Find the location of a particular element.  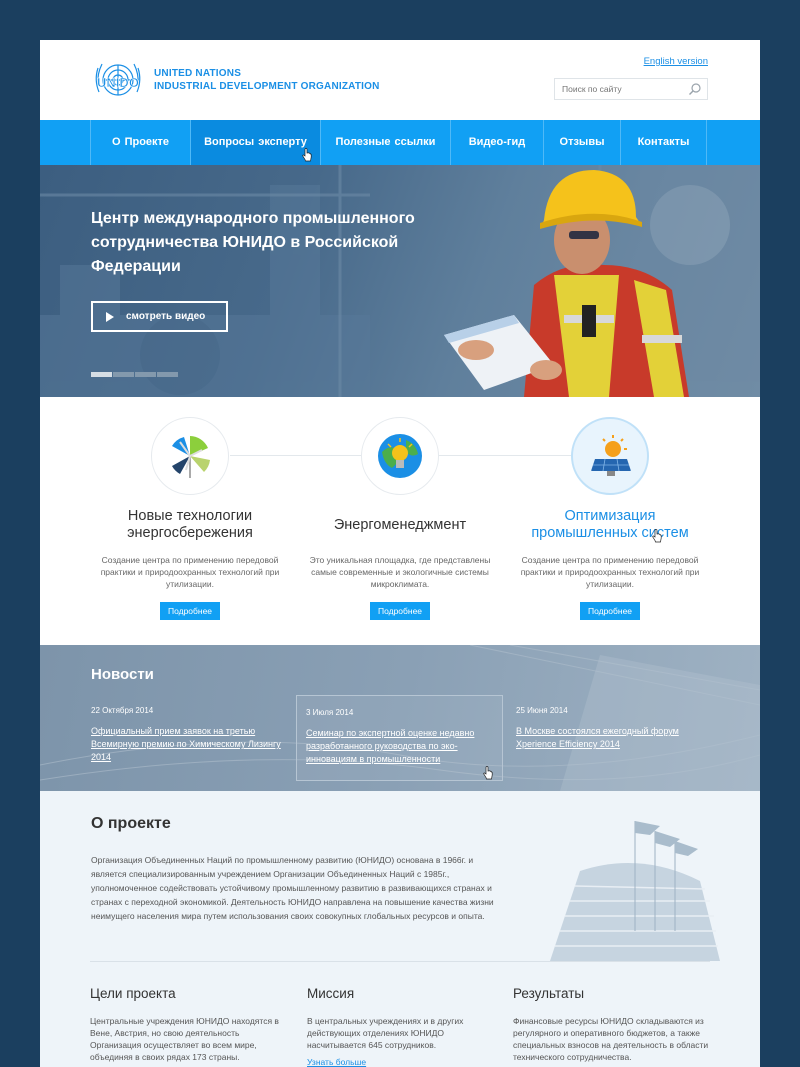

news-heading: Новости is located at coordinates (122, 674).